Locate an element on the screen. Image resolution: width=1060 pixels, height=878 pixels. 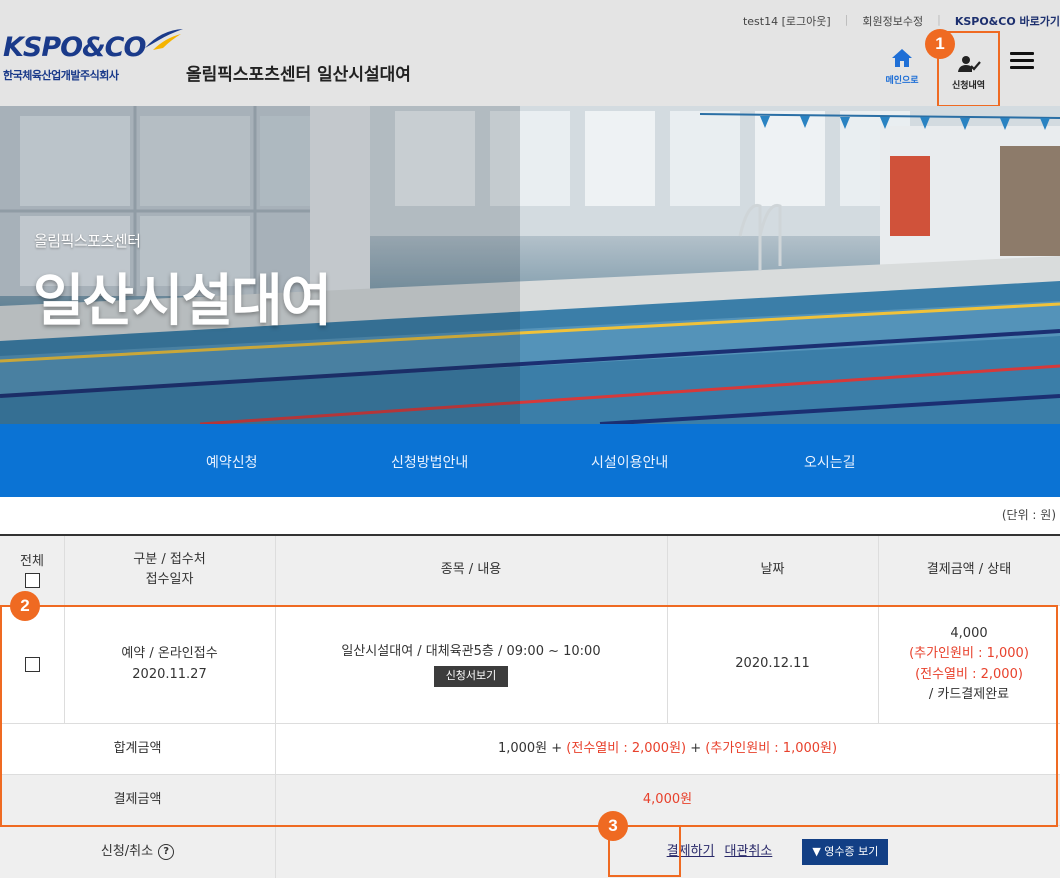
annotation-badge-3: 3 is located at coordinates (613, 826).